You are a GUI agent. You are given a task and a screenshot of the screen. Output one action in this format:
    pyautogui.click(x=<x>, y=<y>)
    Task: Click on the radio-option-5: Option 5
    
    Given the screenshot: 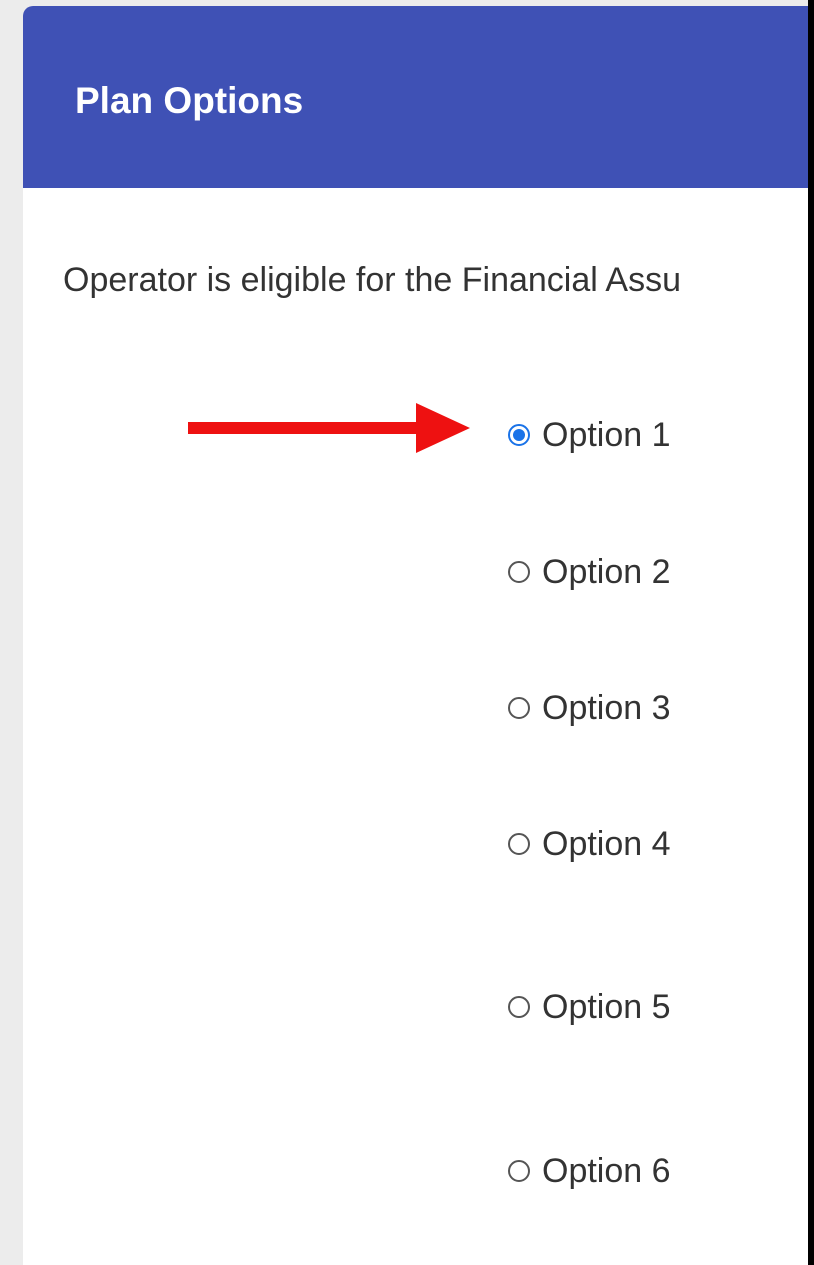 What is the action you would take?
    pyautogui.click(x=589, y=1007)
    